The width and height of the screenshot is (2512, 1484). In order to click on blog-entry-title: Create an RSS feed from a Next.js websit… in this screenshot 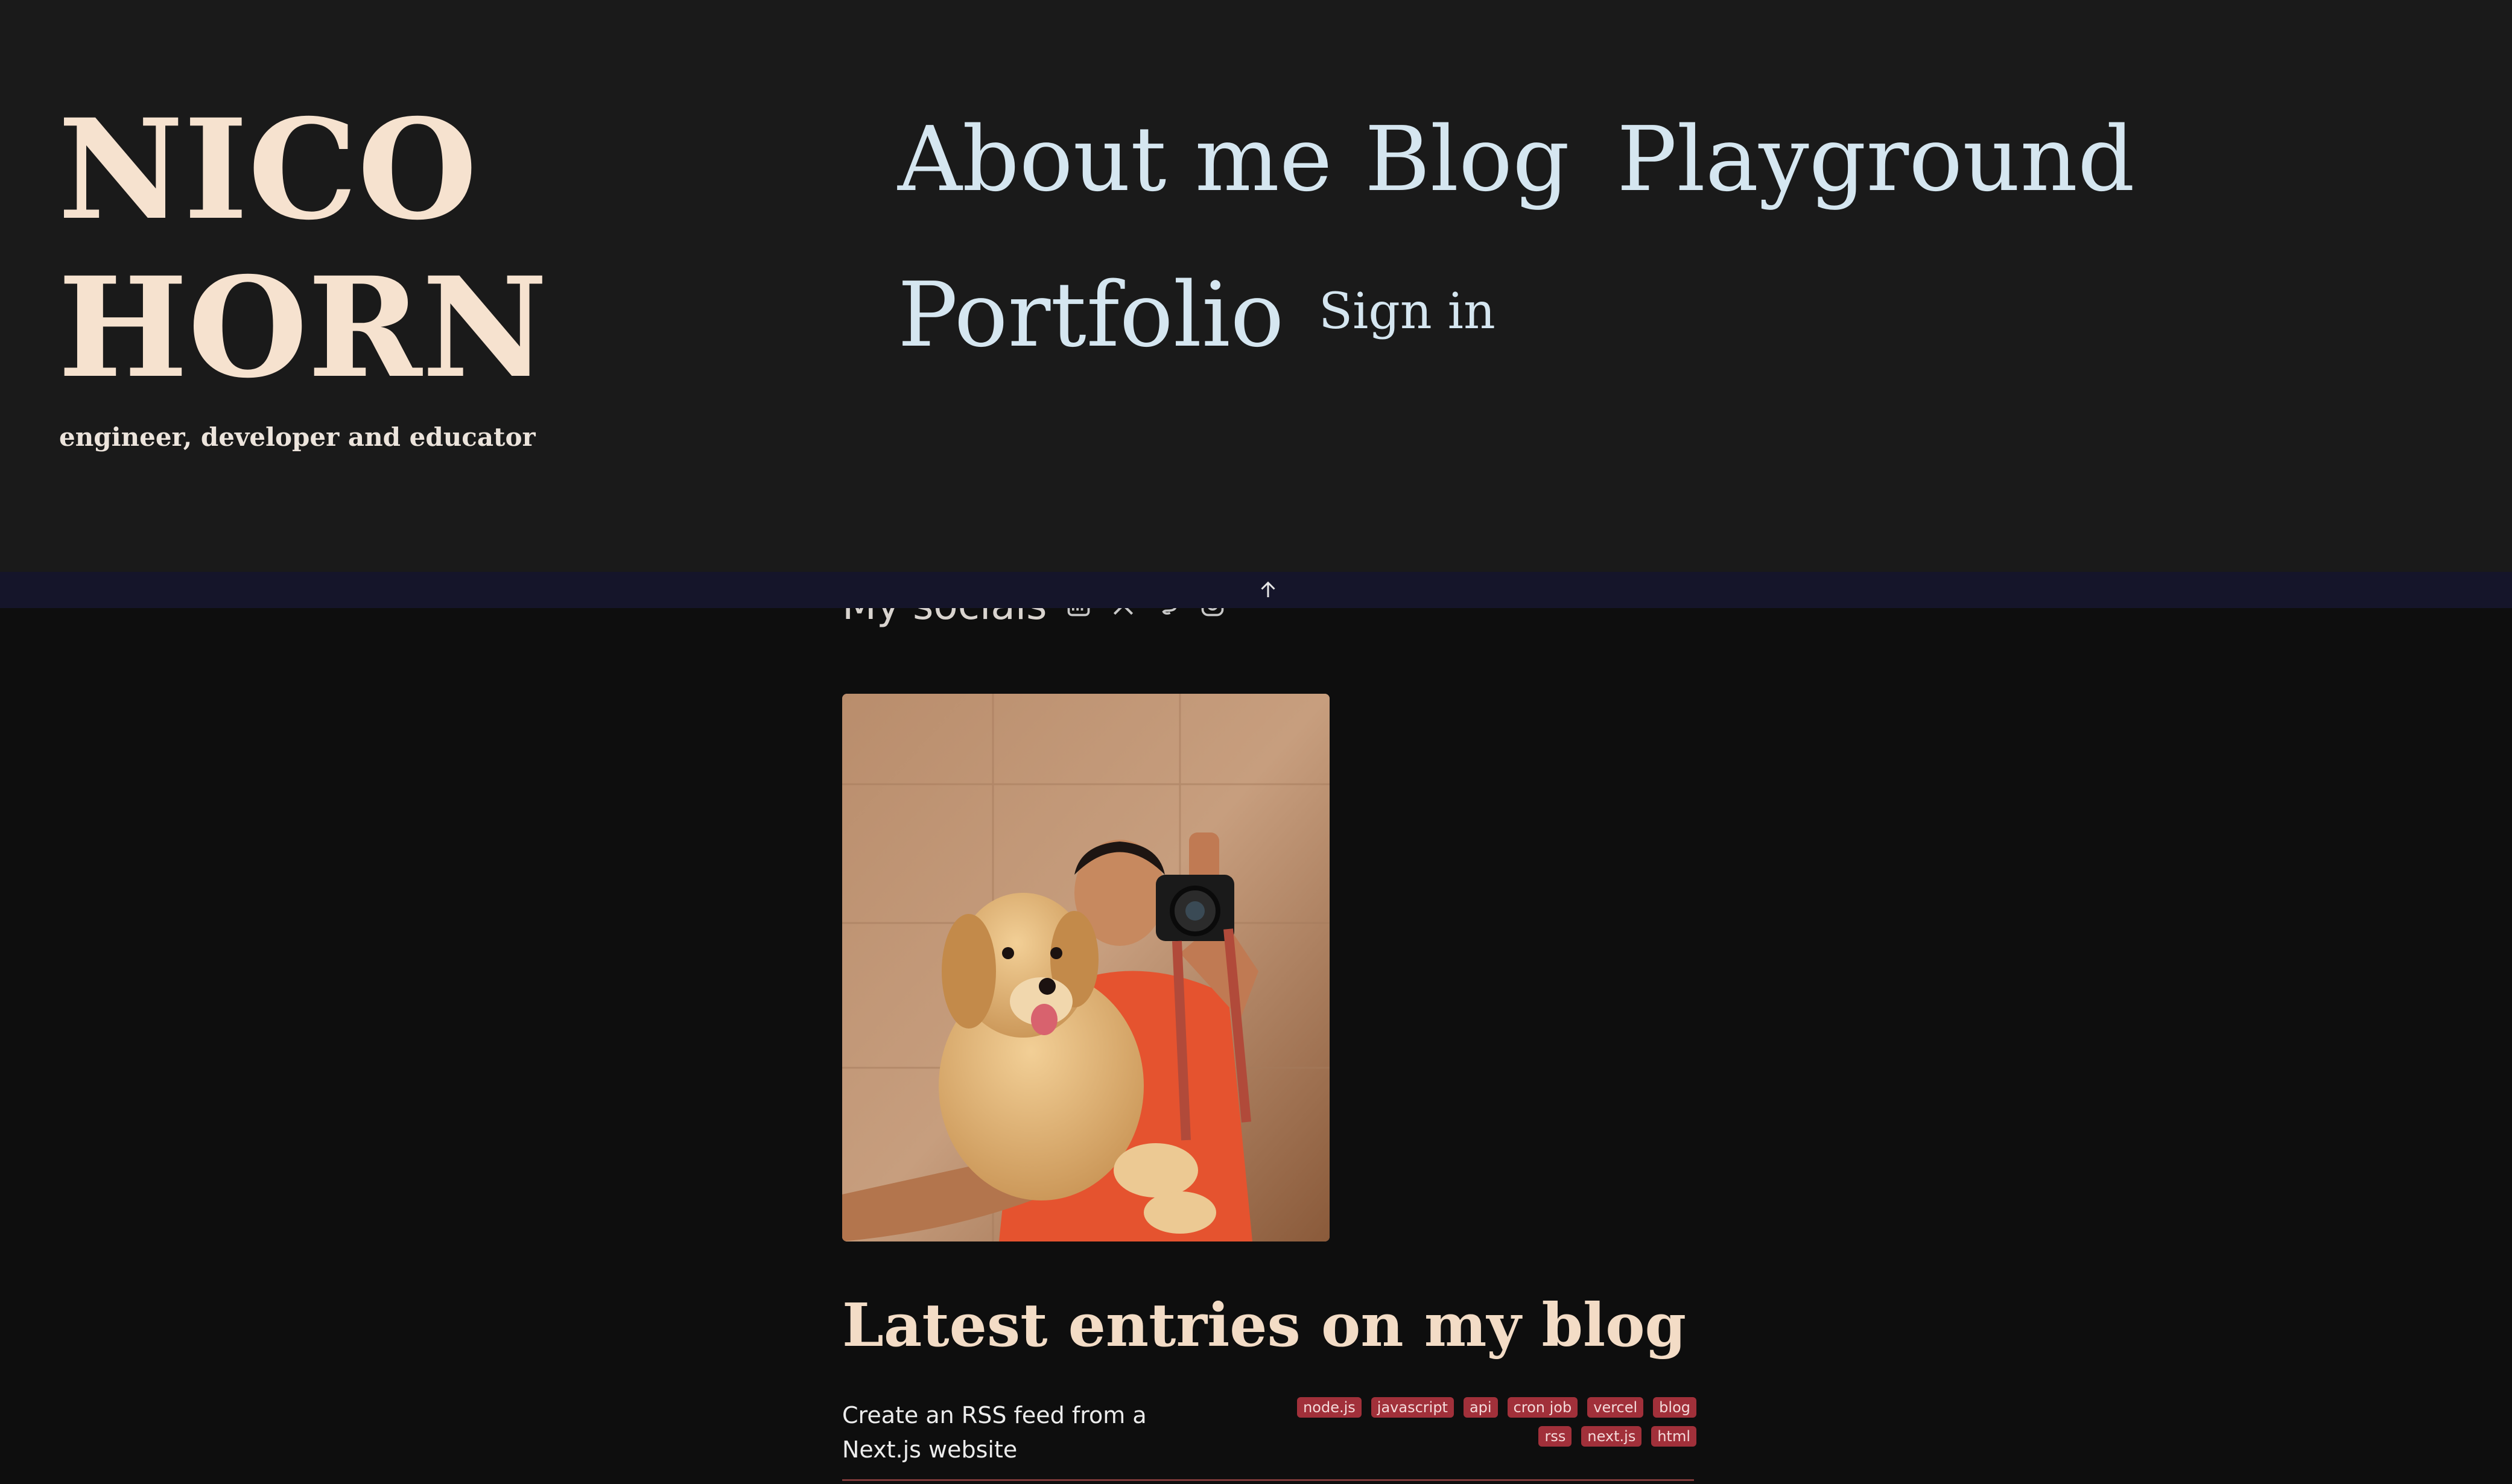, I will do `click(1035, 1432)`.